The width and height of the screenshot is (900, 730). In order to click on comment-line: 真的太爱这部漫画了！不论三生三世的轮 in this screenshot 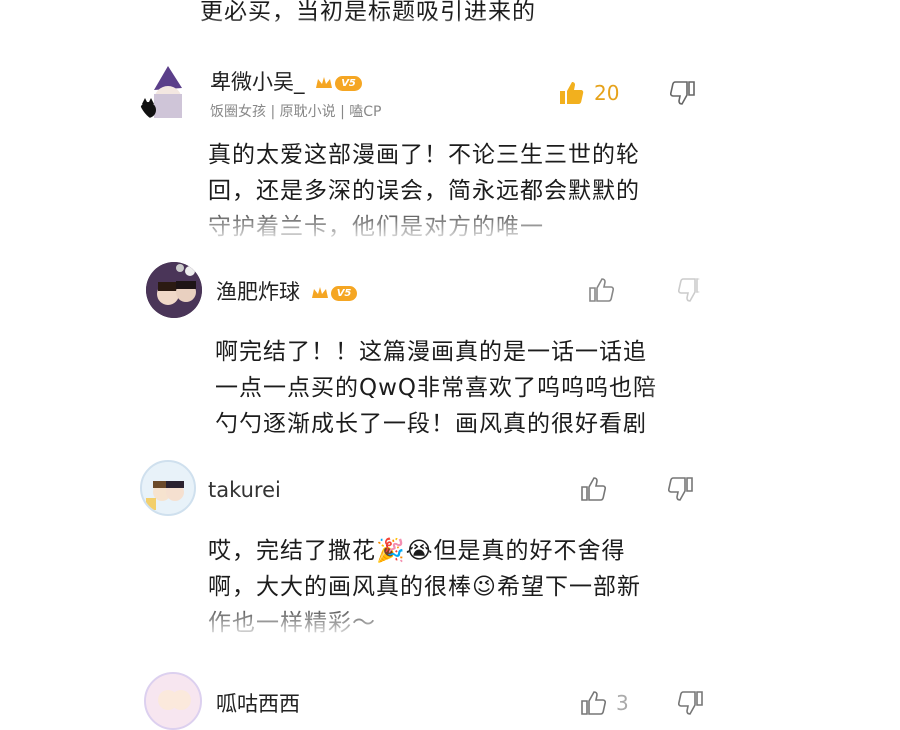, I will do `click(424, 155)`.